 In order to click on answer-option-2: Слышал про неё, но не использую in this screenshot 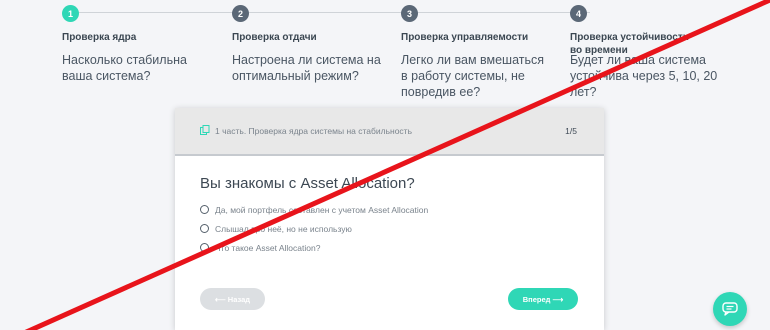, I will do `click(314, 228)`.